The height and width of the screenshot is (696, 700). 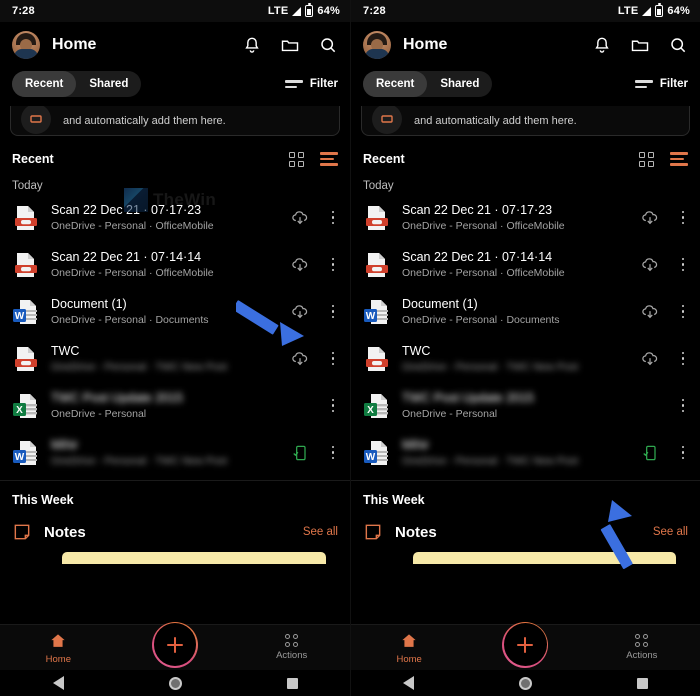 What do you see at coordinates (175, 683) in the screenshot?
I see `android-home-icon` at bounding box center [175, 683].